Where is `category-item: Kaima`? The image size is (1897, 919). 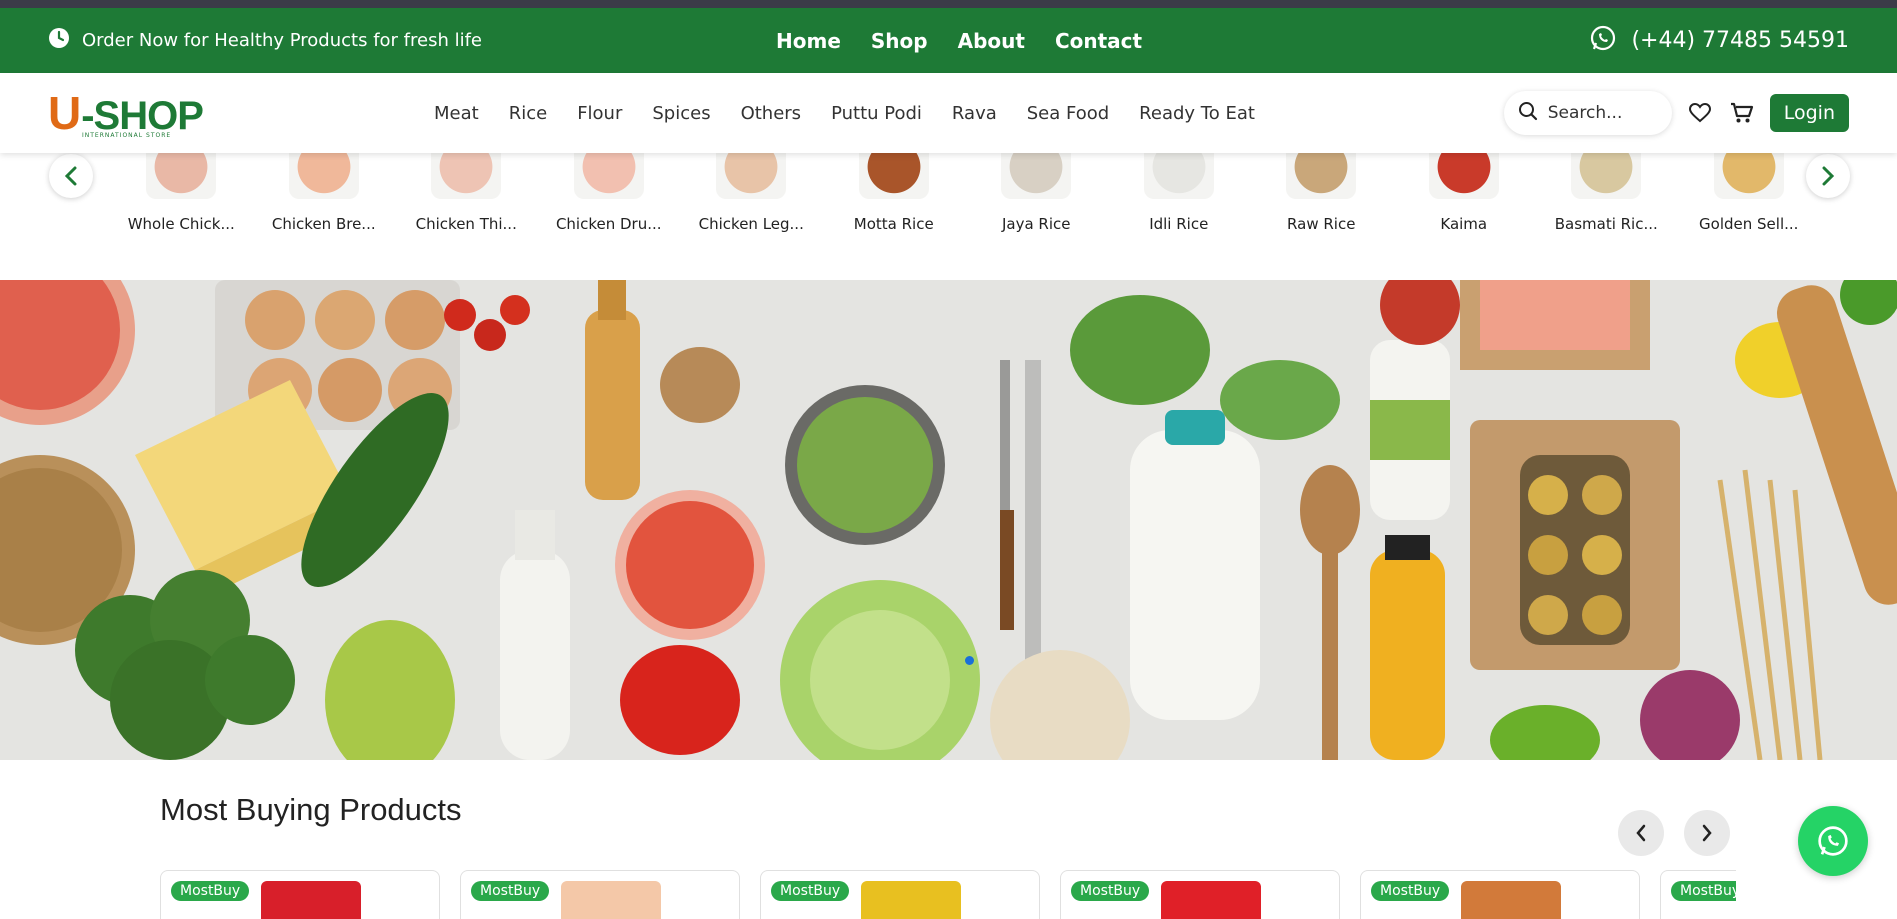 category-item: Kaima is located at coordinates (1464, 193).